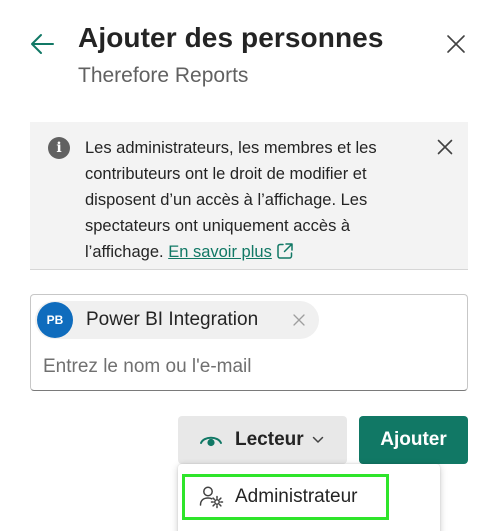  What do you see at coordinates (248, 367) in the screenshot?
I see `people-search-input` at bounding box center [248, 367].